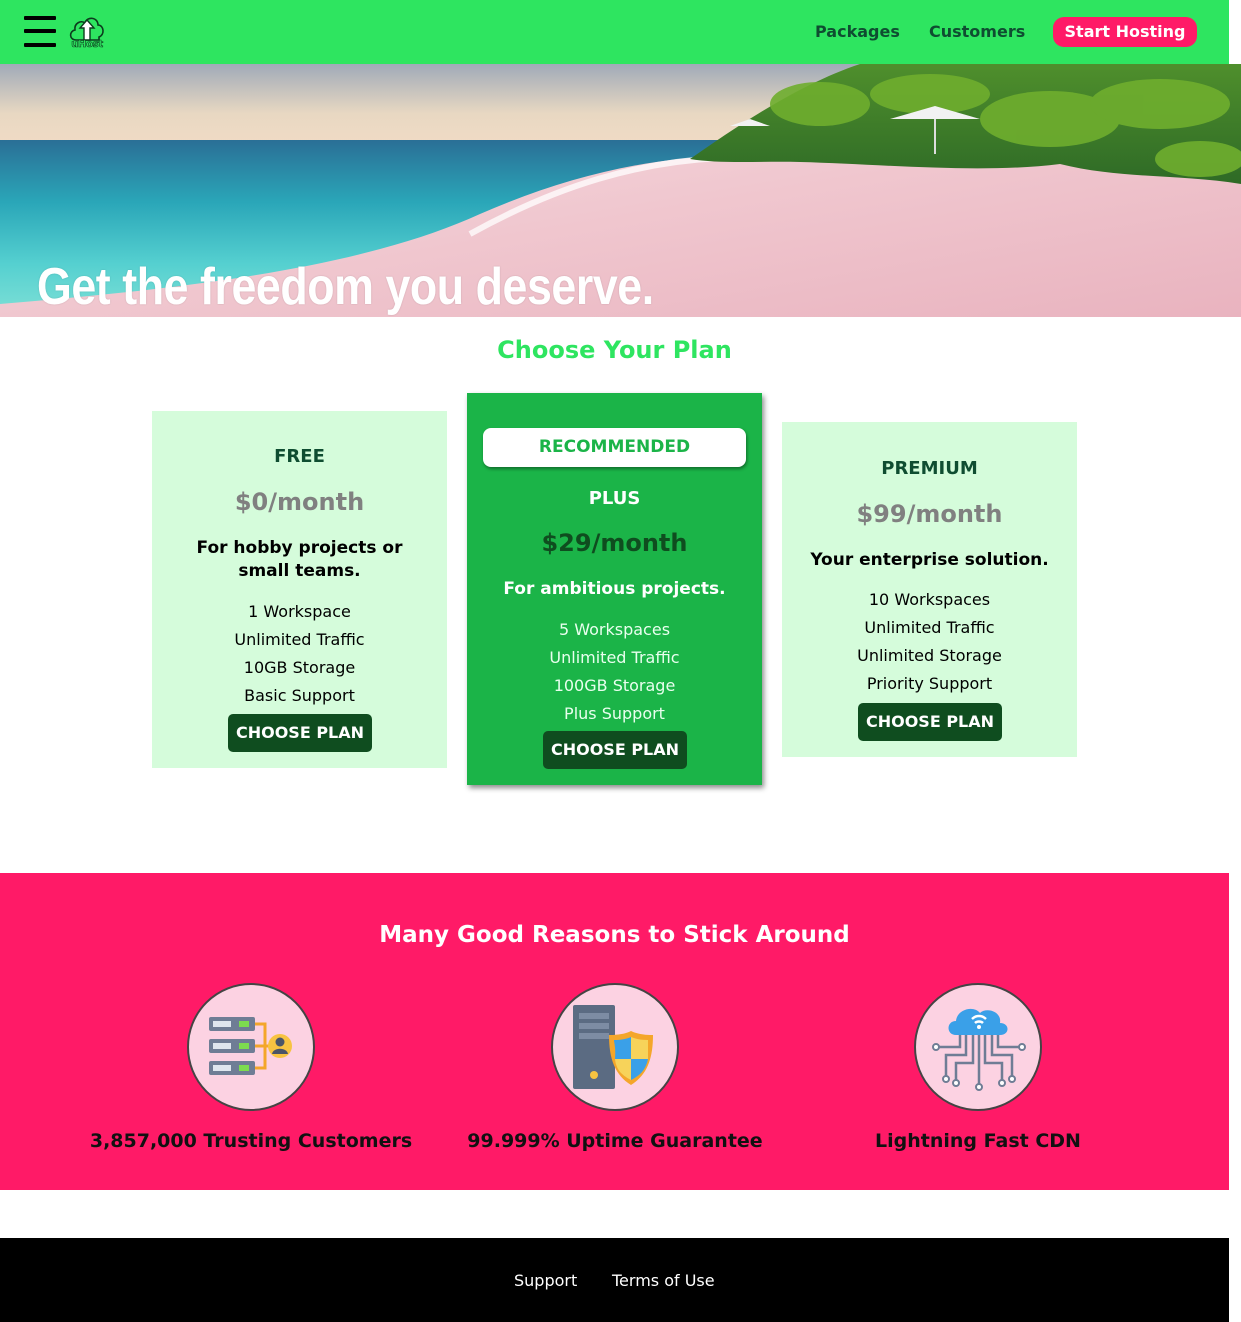 This screenshot has width=1241, height=1322. I want to click on cloud-network-icon, so click(979, 1049).